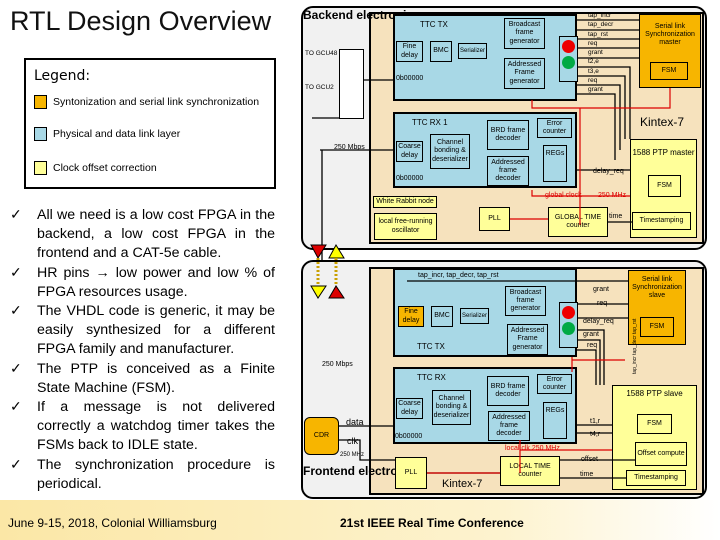 This screenshot has width=720, height=540. I want to click on tap-bus-label: tap_incr, tap_decr, tap_rst, so click(458, 275).